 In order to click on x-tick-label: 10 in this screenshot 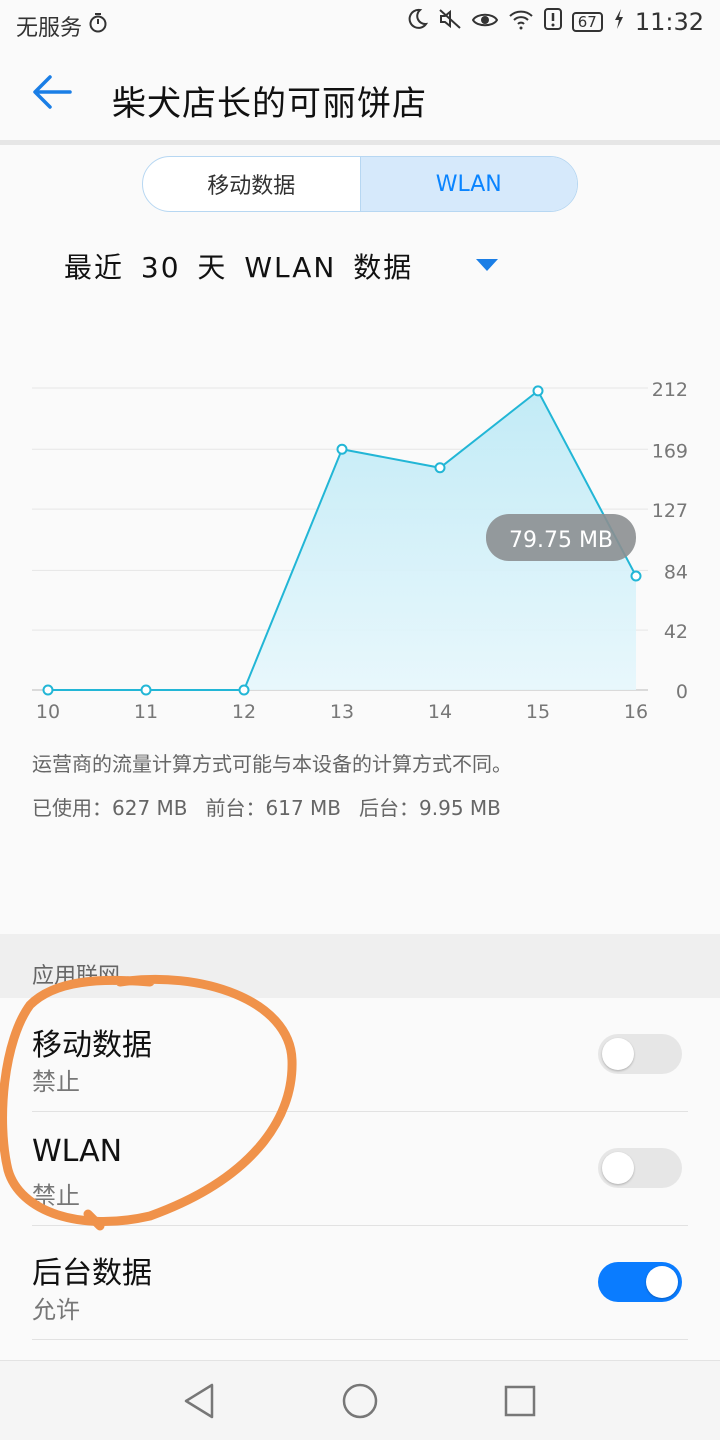, I will do `click(48, 712)`.